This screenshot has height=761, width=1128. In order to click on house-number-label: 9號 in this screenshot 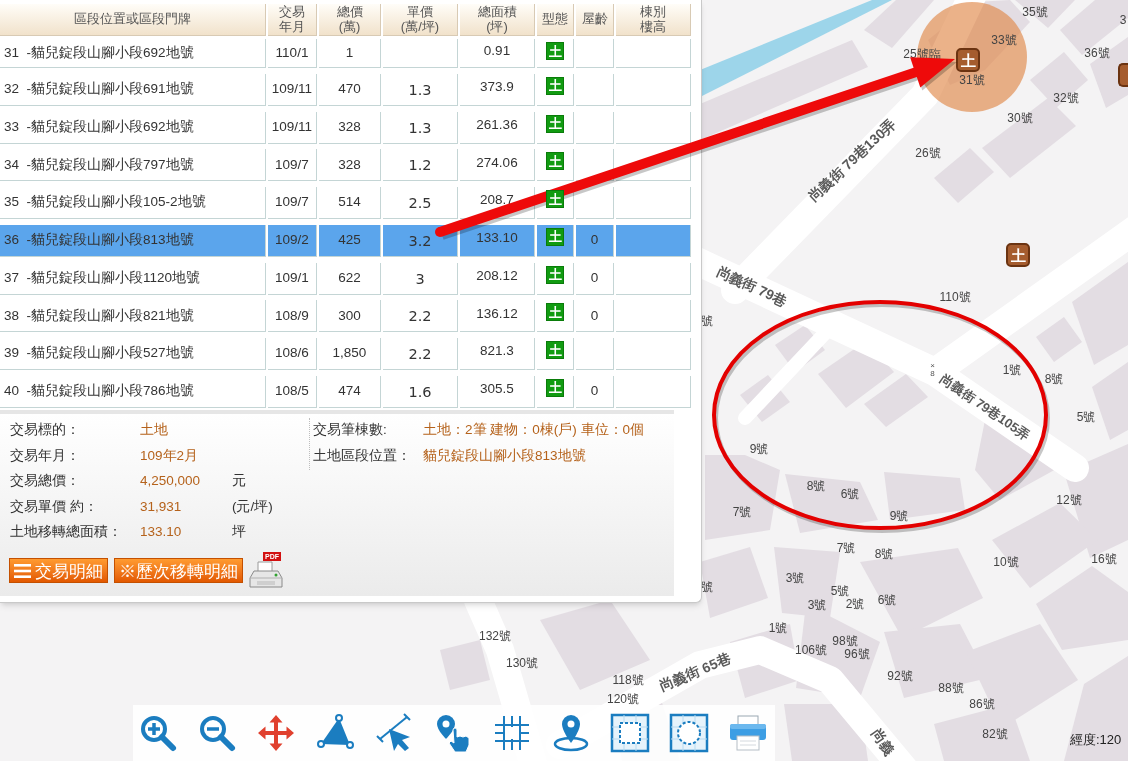, I will do `click(899, 516)`.